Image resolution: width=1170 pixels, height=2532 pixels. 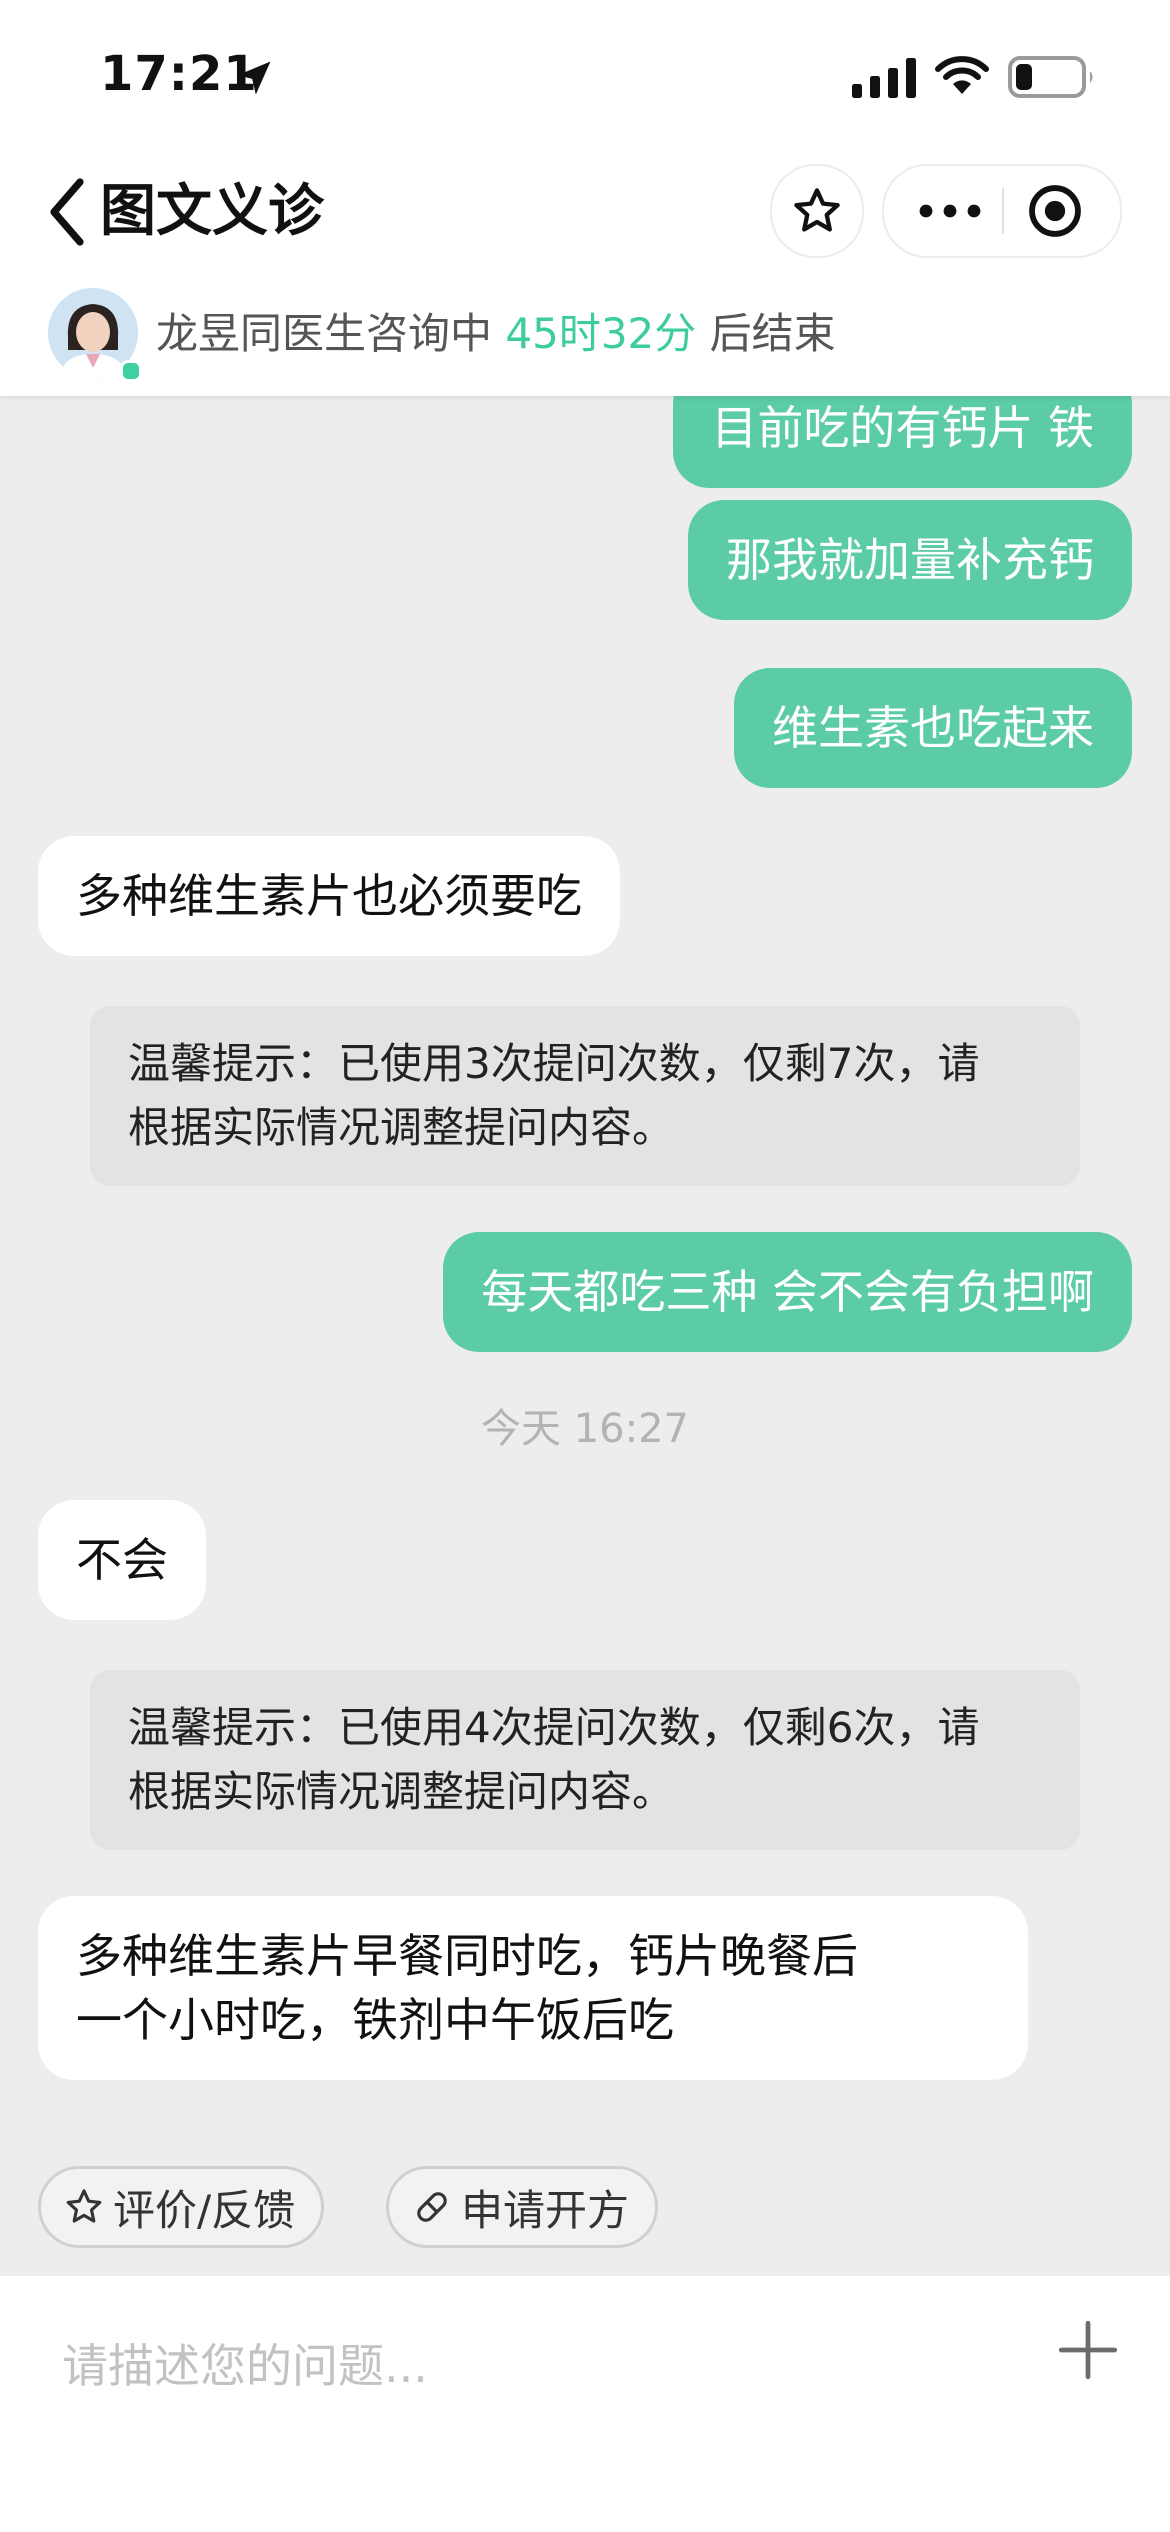 What do you see at coordinates (496, 334) in the screenshot?
I see `consultation-status: 龙昱同医生咨询中 45时32分 后结束` at bounding box center [496, 334].